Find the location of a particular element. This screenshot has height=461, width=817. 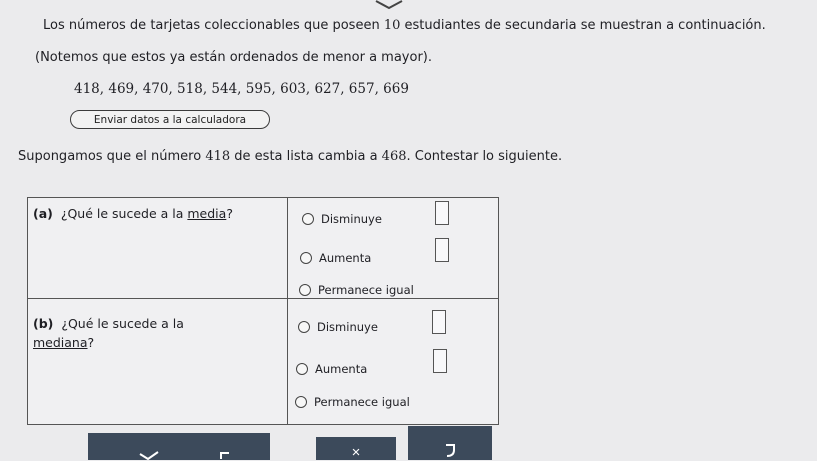

option-a-aumenta: Aumenta is located at coordinates (335, 258).